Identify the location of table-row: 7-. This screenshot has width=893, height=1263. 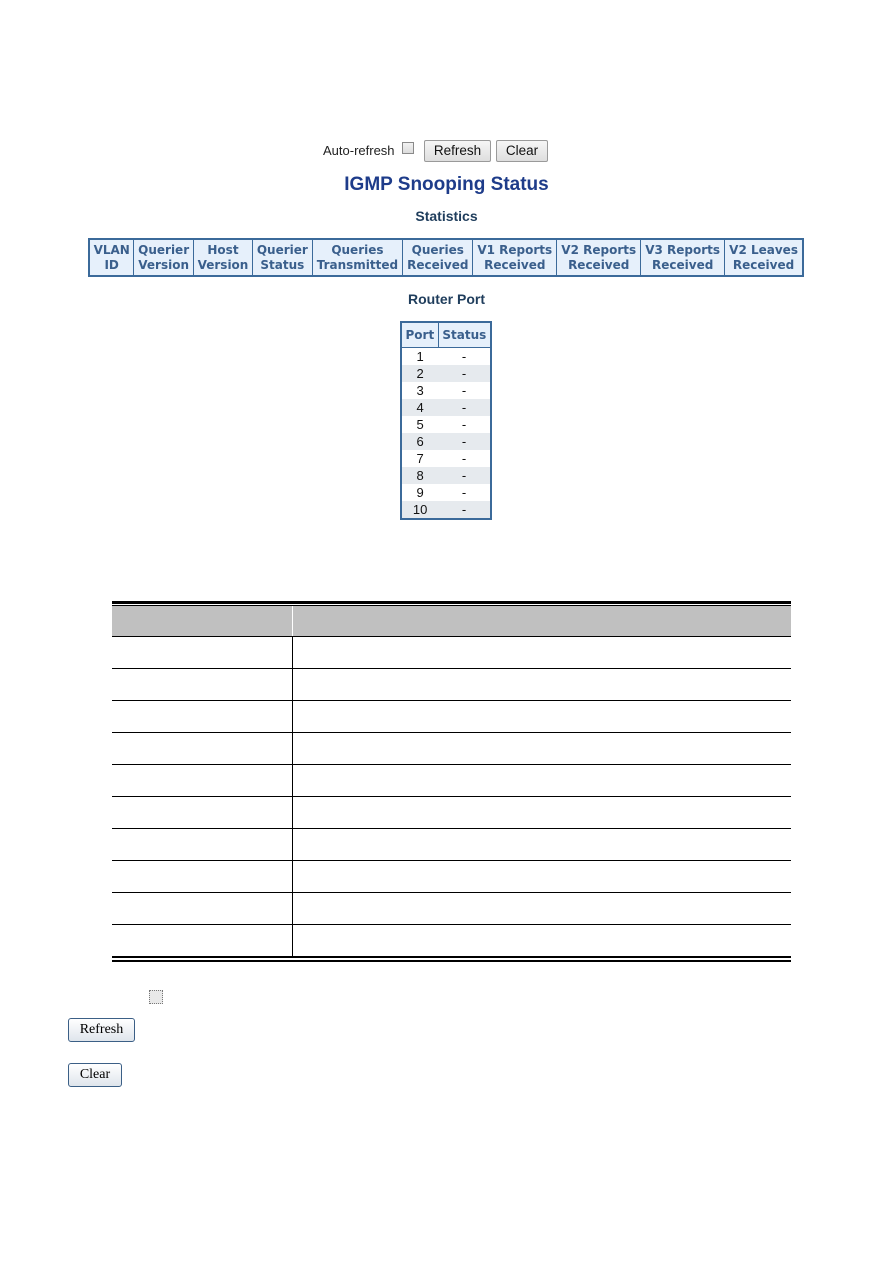
(446, 458).